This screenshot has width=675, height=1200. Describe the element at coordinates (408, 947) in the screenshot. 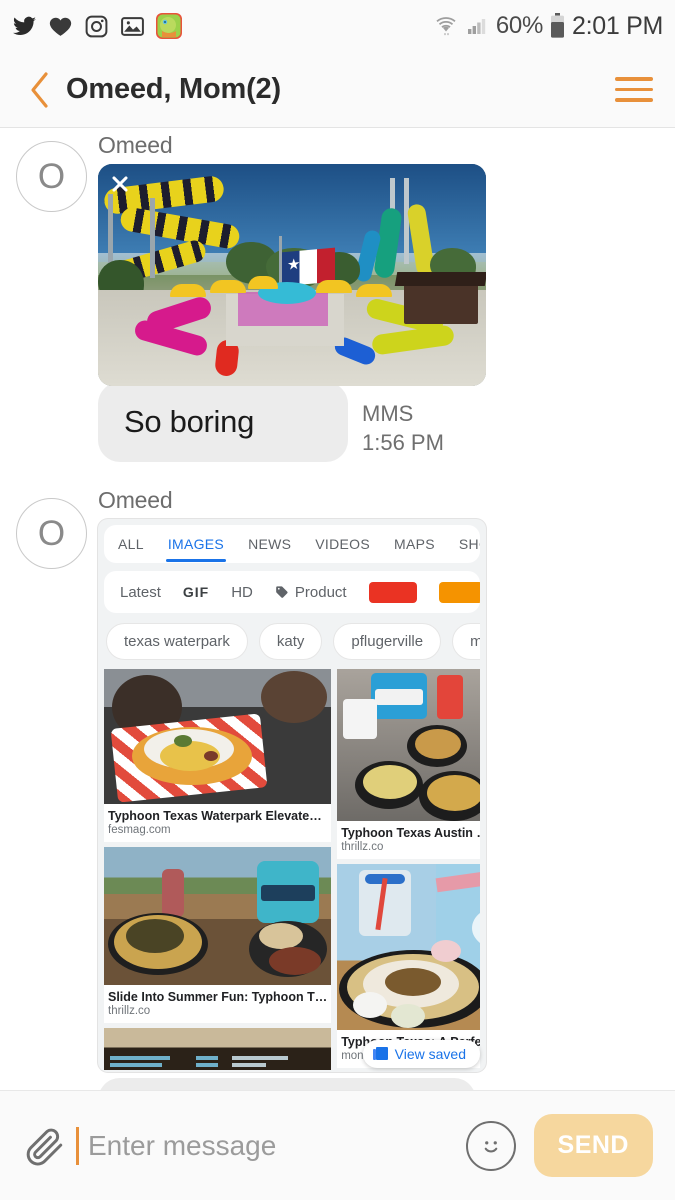

I see `result-thumbnail-nachos-towel` at that location.